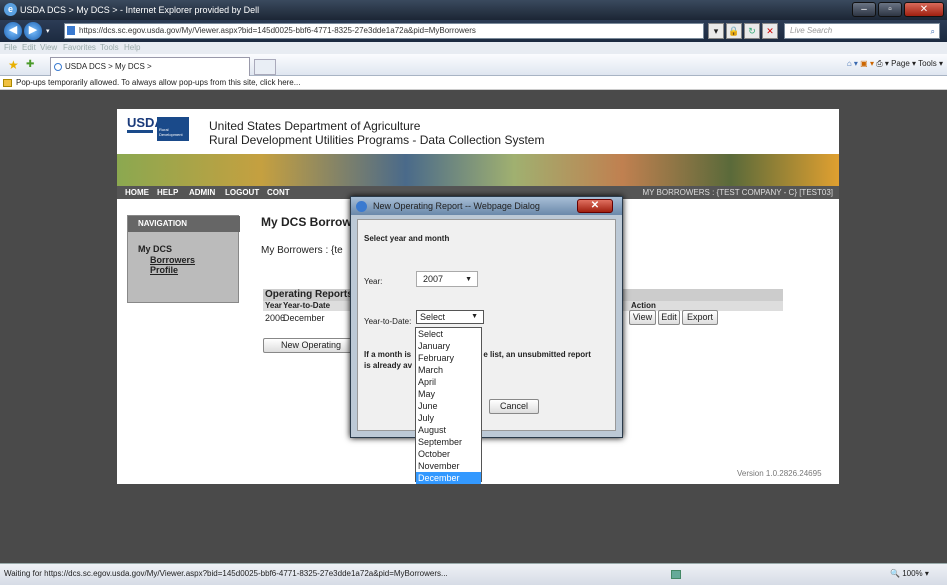 The image size is (947, 585). Describe the element at coordinates (448, 346) in the screenshot. I see `option-january: January` at that location.